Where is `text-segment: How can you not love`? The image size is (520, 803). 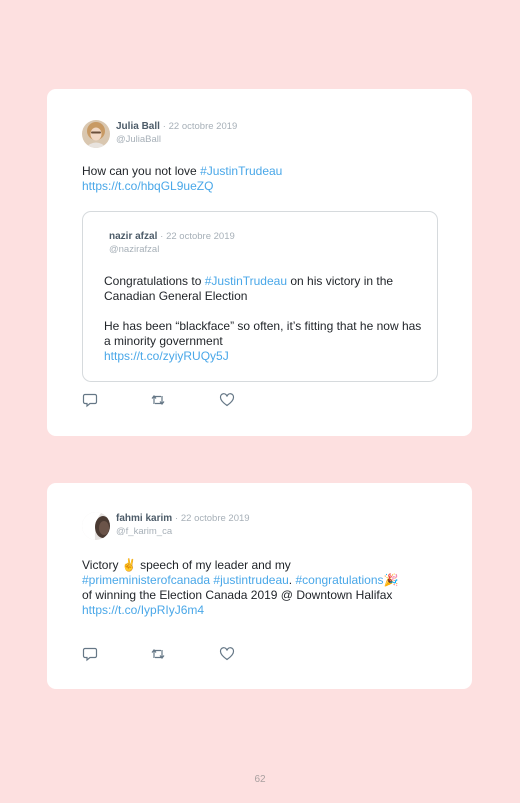 text-segment: How can you not love is located at coordinates (141, 171).